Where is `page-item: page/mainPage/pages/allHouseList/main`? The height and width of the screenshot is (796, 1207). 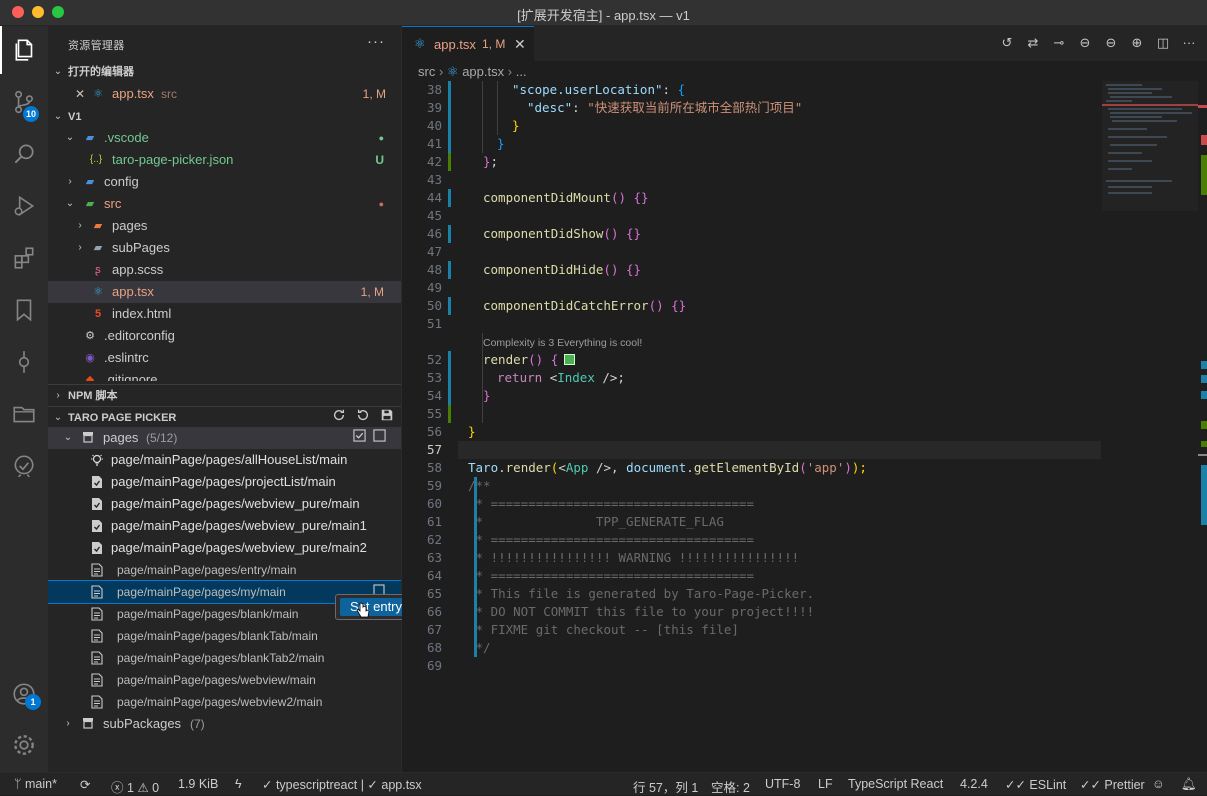
page-item: page/mainPage/pages/allHouseList/main is located at coordinates (224, 460).